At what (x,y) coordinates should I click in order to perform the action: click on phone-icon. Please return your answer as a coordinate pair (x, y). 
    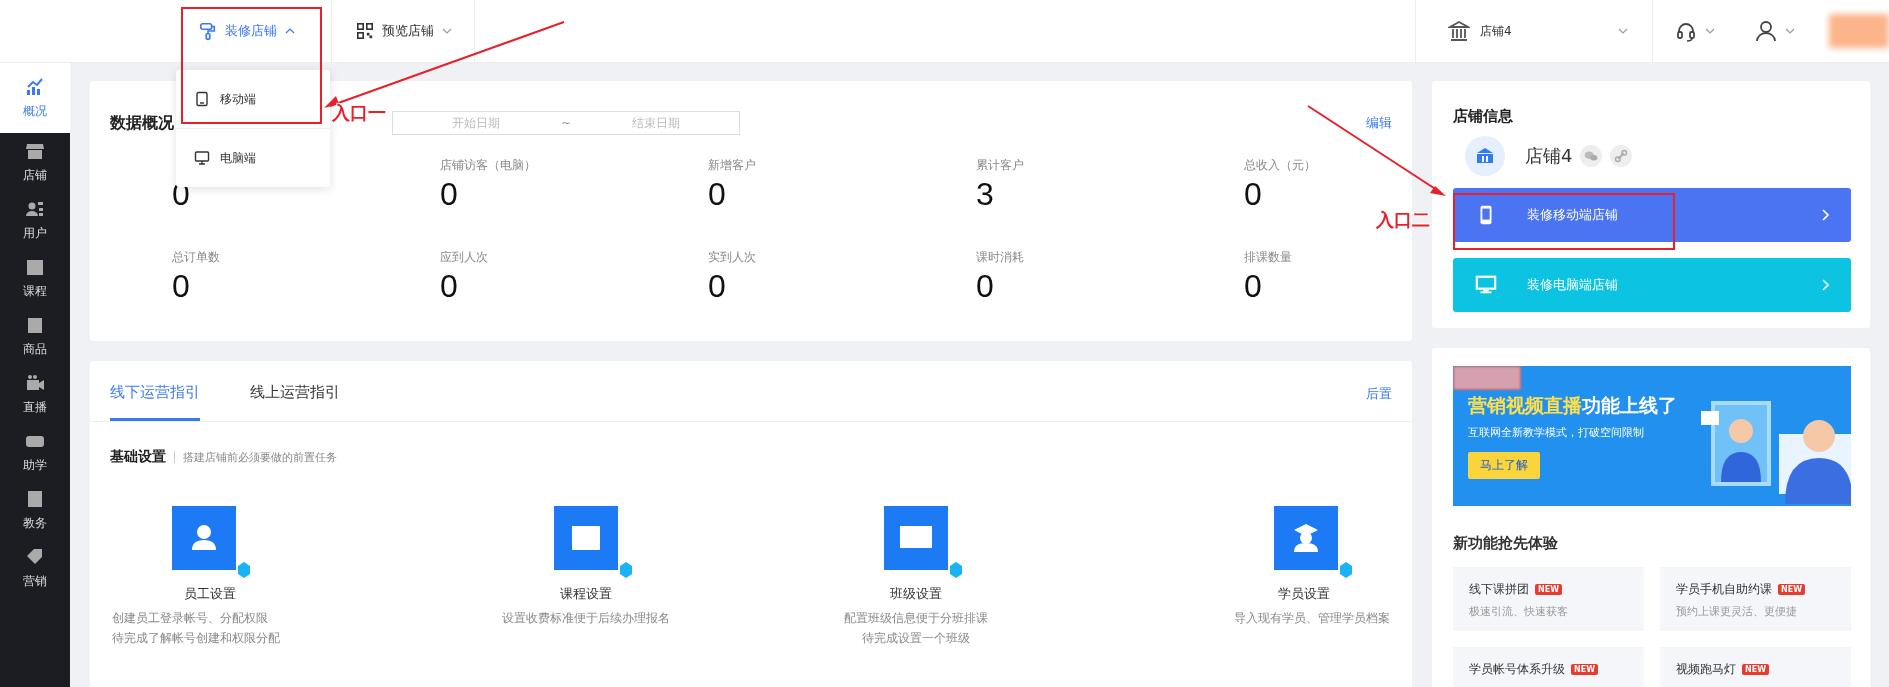
    Looking at the image, I should click on (202, 99).